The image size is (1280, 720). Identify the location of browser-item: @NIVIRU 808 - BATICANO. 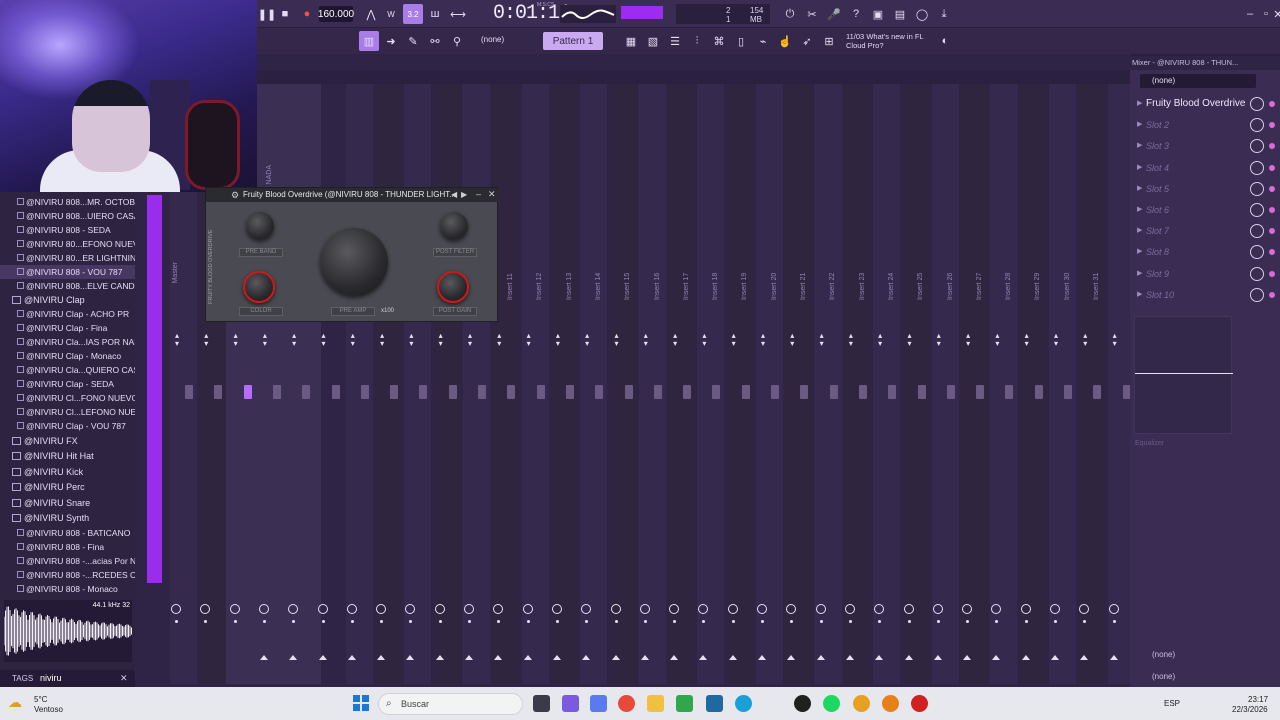
(67, 533).